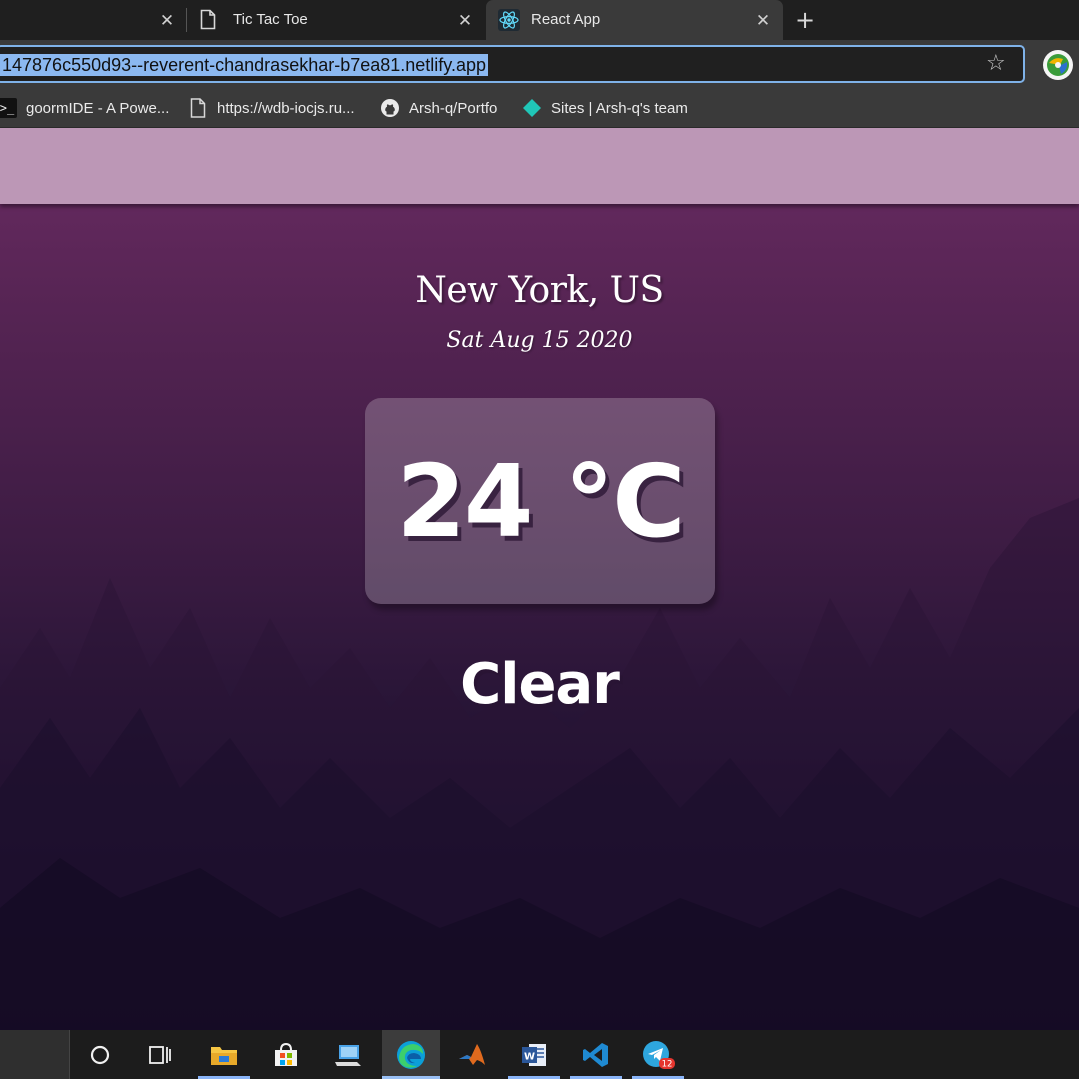 The image size is (1079, 1079). I want to click on temperature-card: 24 °C, so click(540, 501).